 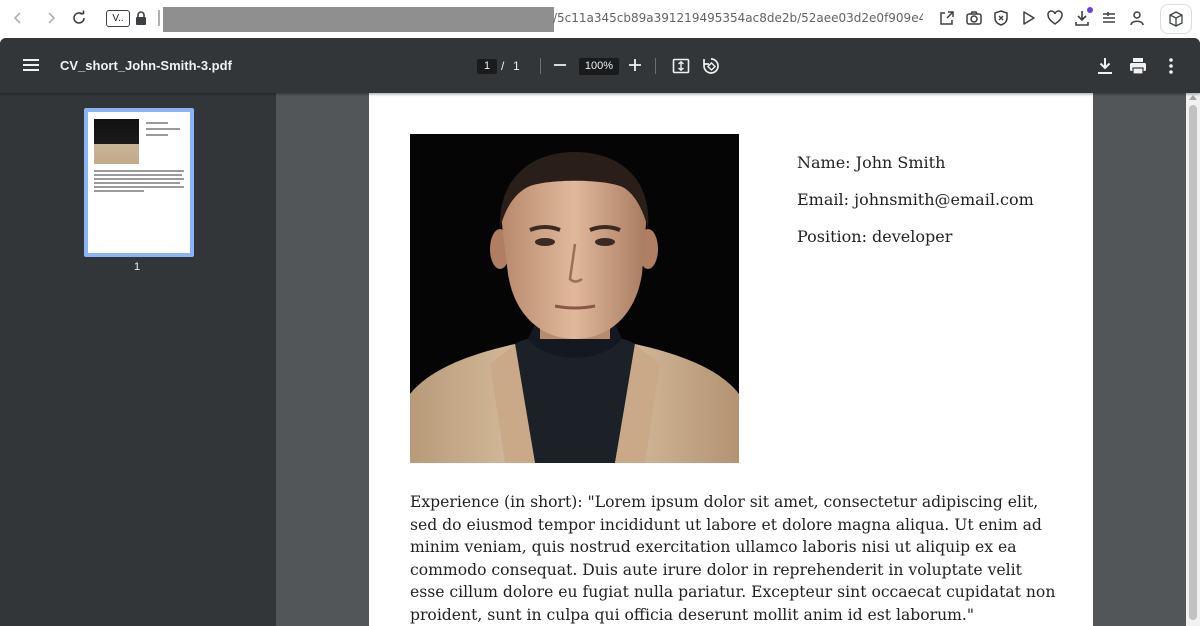 What do you see at coordinates (137, 267) in the screenshot?
I see `thumbnail-page-number: 1` at bounding box center [137, 267].